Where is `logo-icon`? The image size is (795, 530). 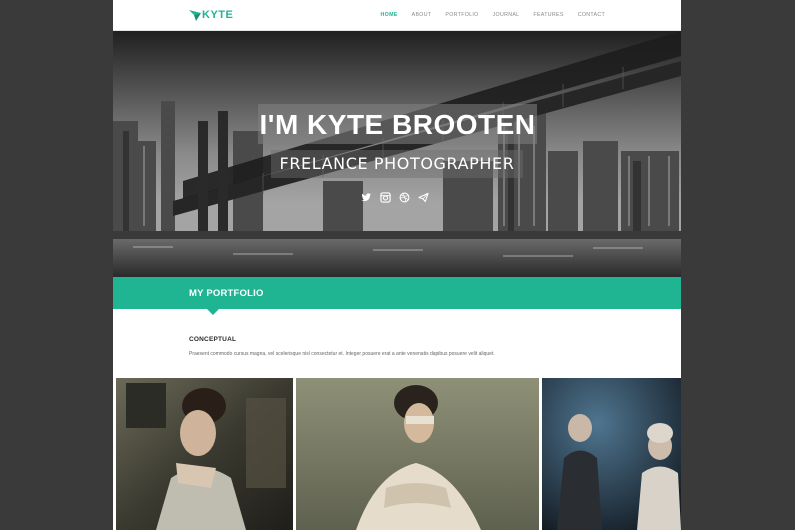 logo-icon is located at coordinates (195, 15).